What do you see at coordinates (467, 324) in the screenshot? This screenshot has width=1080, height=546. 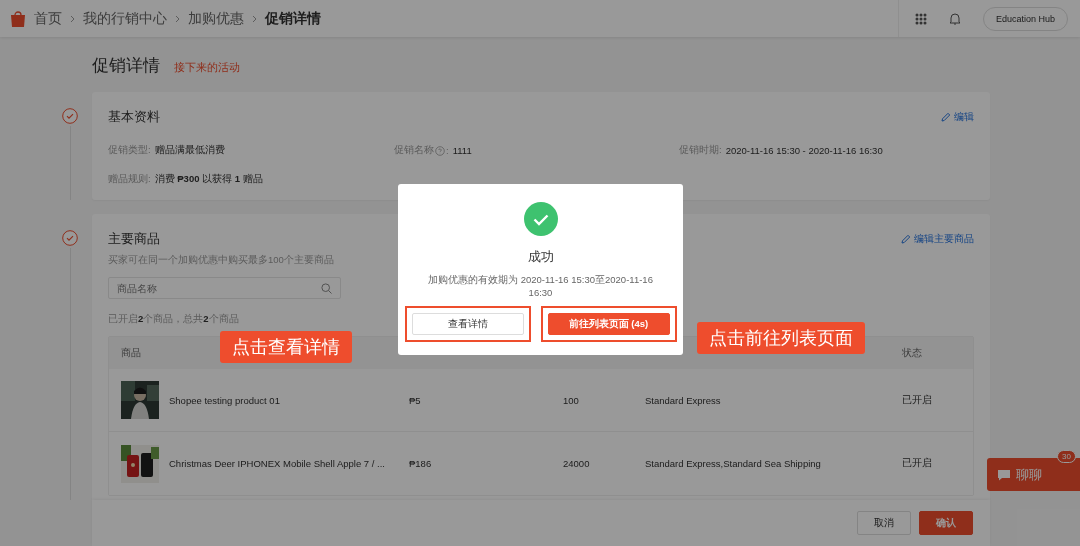 I see `view-details-button: 查看详情` at bounding box center [467, 324].